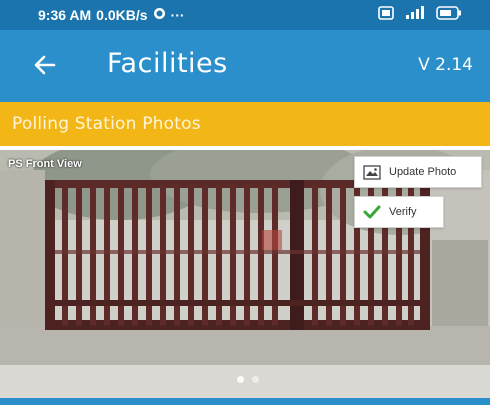  I want to click on sim-icon, so click(386, 14).